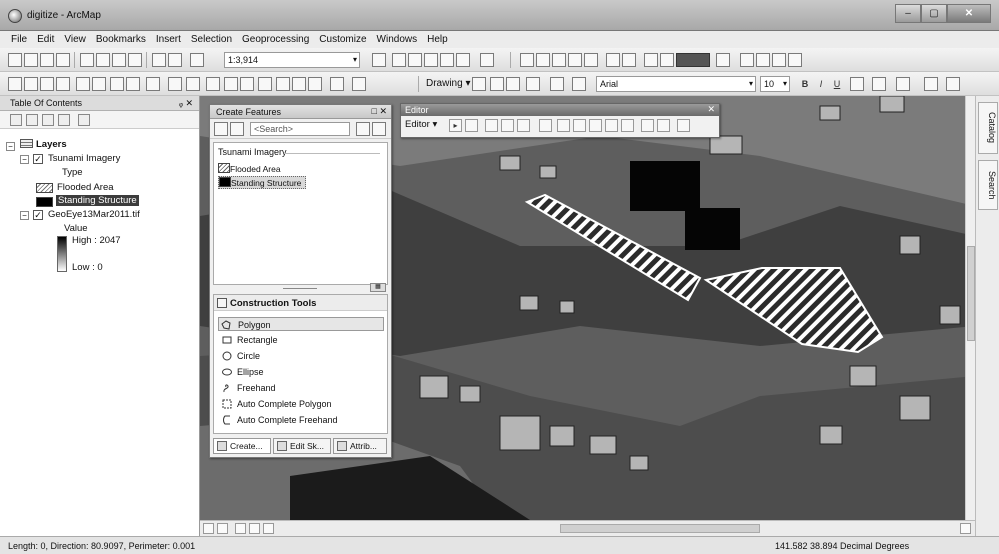 The width and height of the screenshot is (999, 554). Describe the element at coordinates (265, 84) in the screenshot. I see `measure-icon` at that location.